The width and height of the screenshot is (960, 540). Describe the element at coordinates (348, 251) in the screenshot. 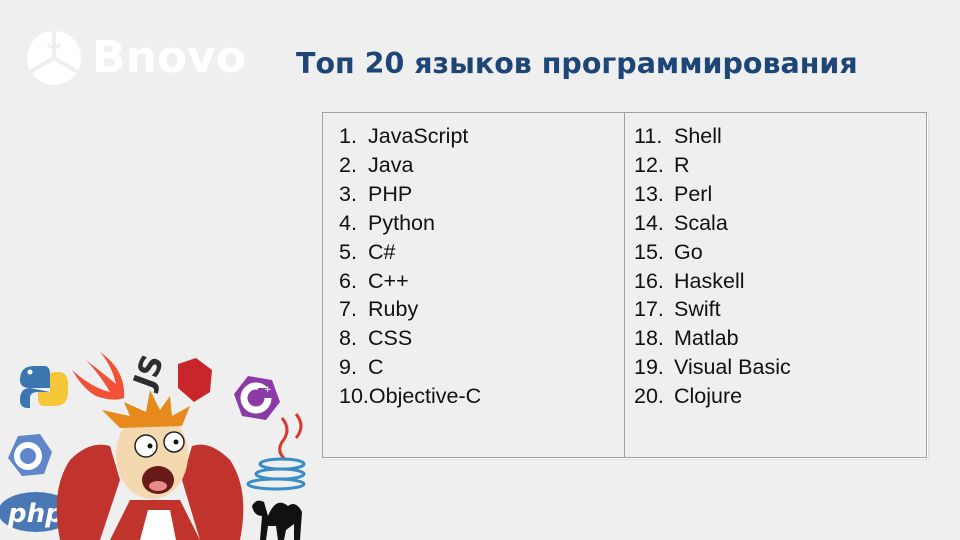

I see `item-number: 5.` at that location.